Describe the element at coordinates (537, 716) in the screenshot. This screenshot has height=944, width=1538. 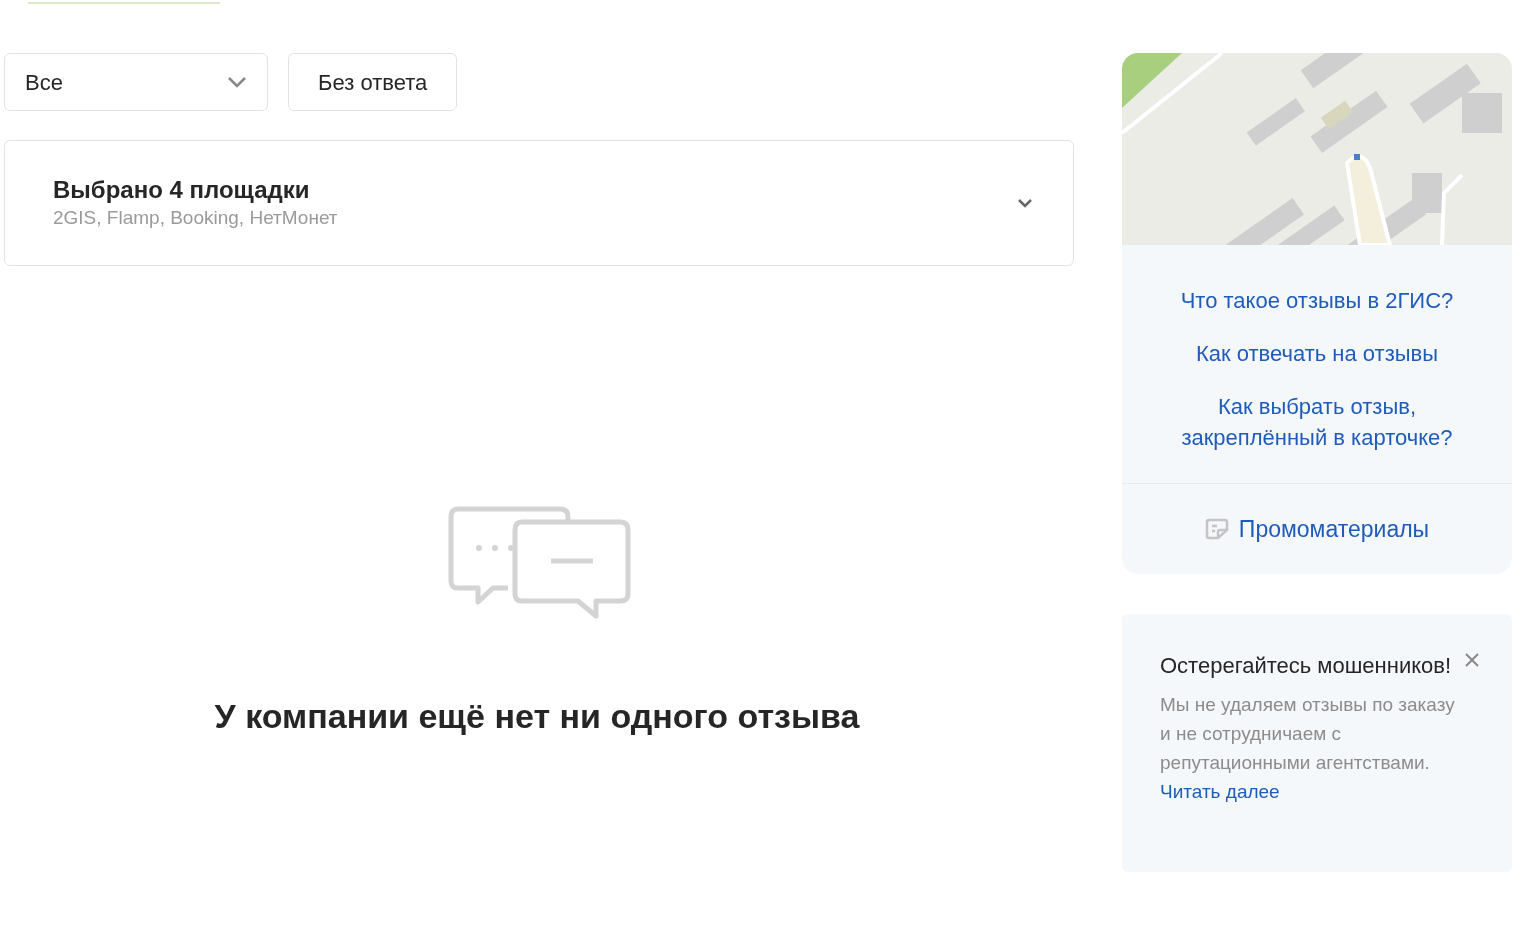
I see `empty-reviews-message: У компании ещё нет ни одного отзыва` at that location.